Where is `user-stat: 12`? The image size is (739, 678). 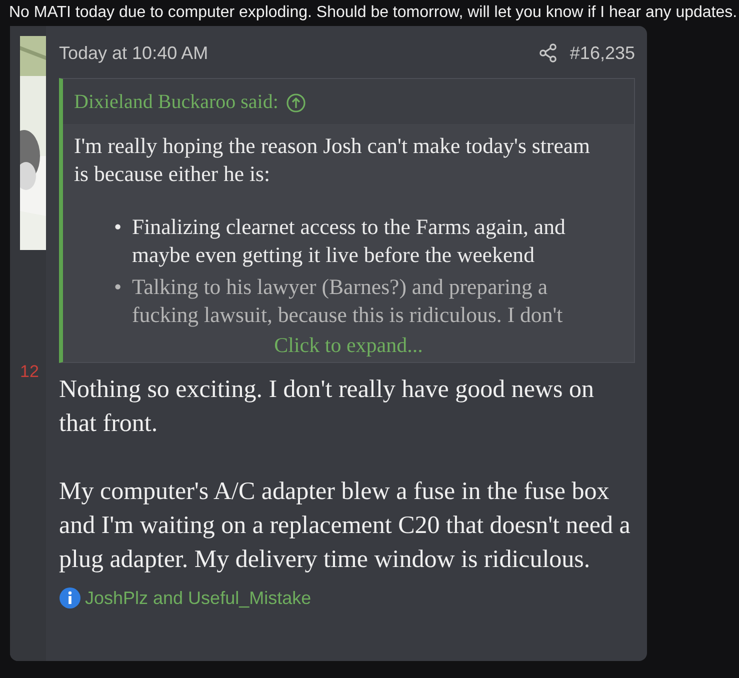
user-stat: 12 is located at coordinates (30, 372).